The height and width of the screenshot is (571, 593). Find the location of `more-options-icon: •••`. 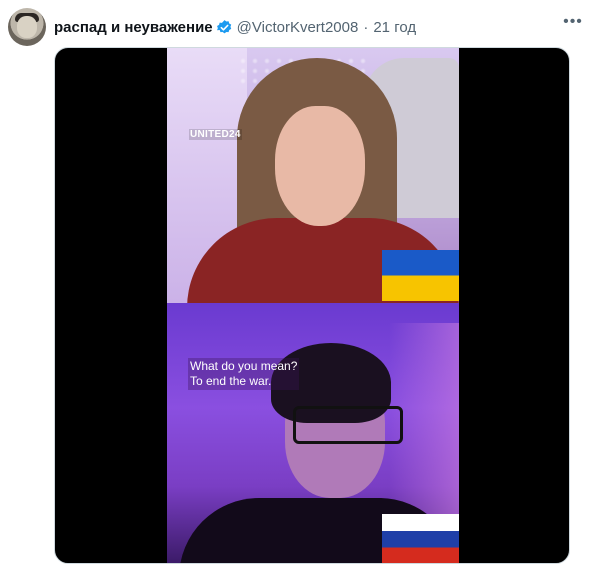

more-options-icon: ••• is located at coordinates (573, 24).